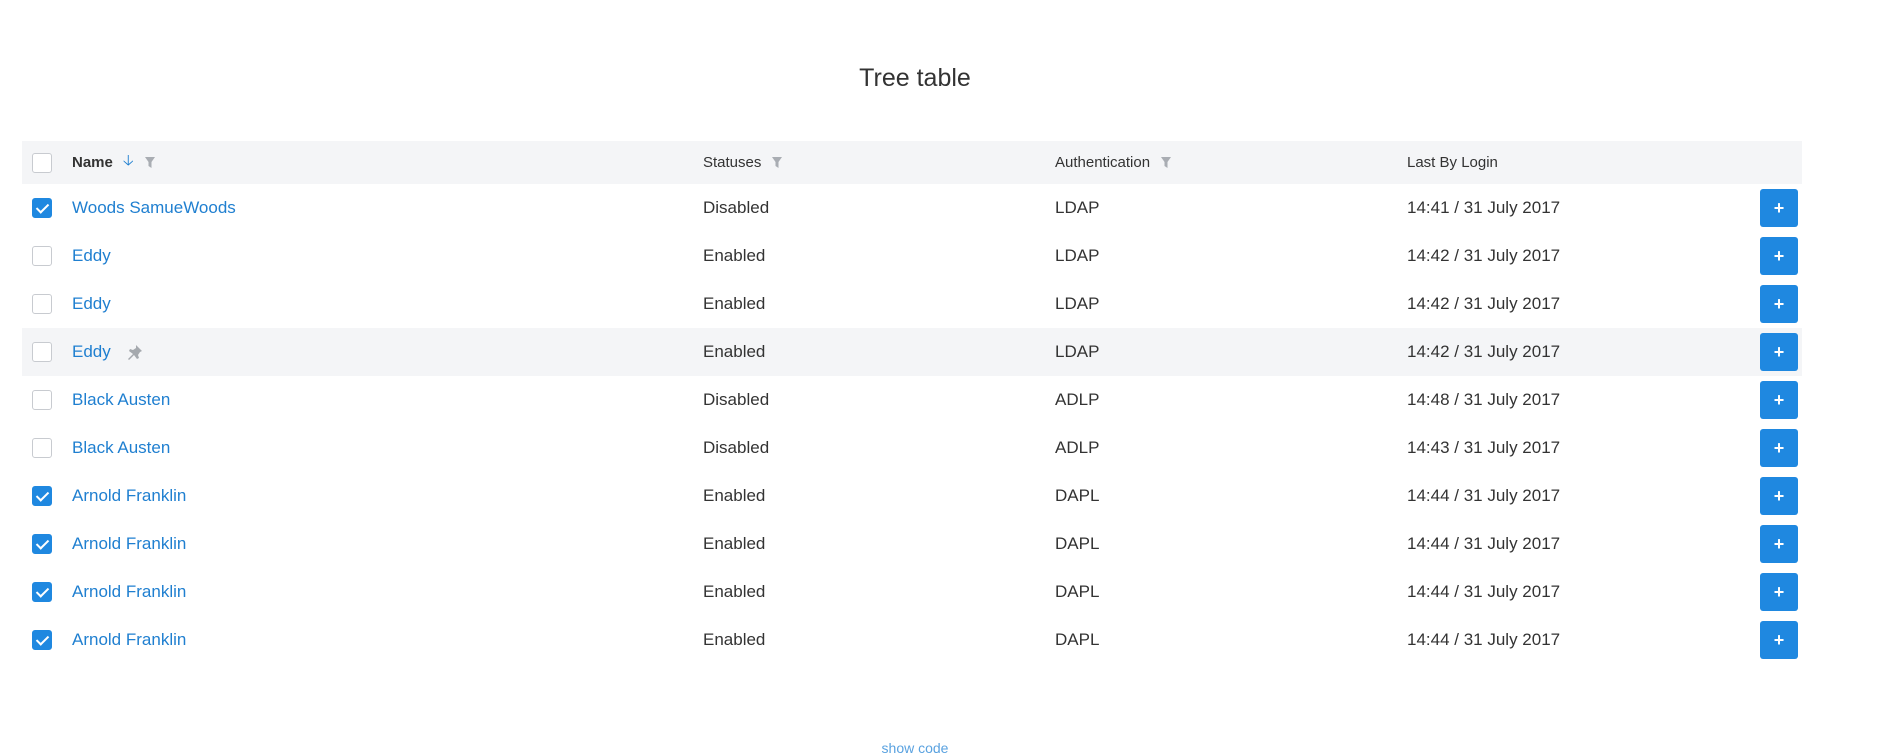  I want to click on column-header-auth: Authentication, so click(1102, 162).